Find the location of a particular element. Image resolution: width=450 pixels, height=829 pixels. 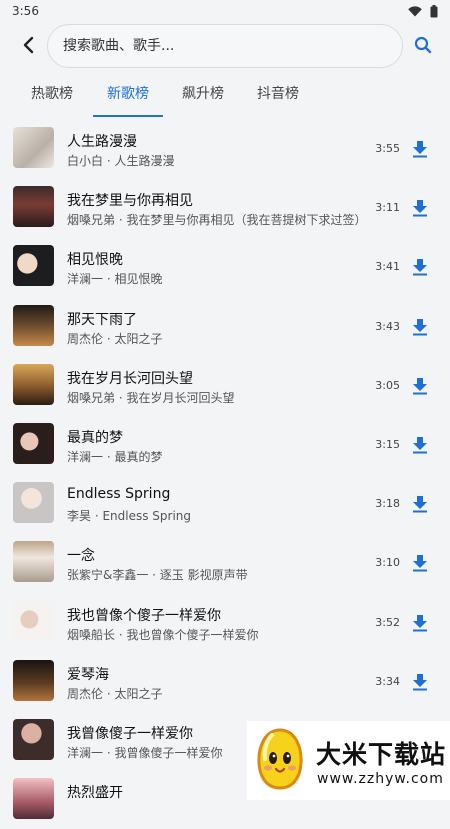

song-artist-album: 张紫宁&李鑫一 · 逐玉 影视原声带 is located at coordinates (157, 575).